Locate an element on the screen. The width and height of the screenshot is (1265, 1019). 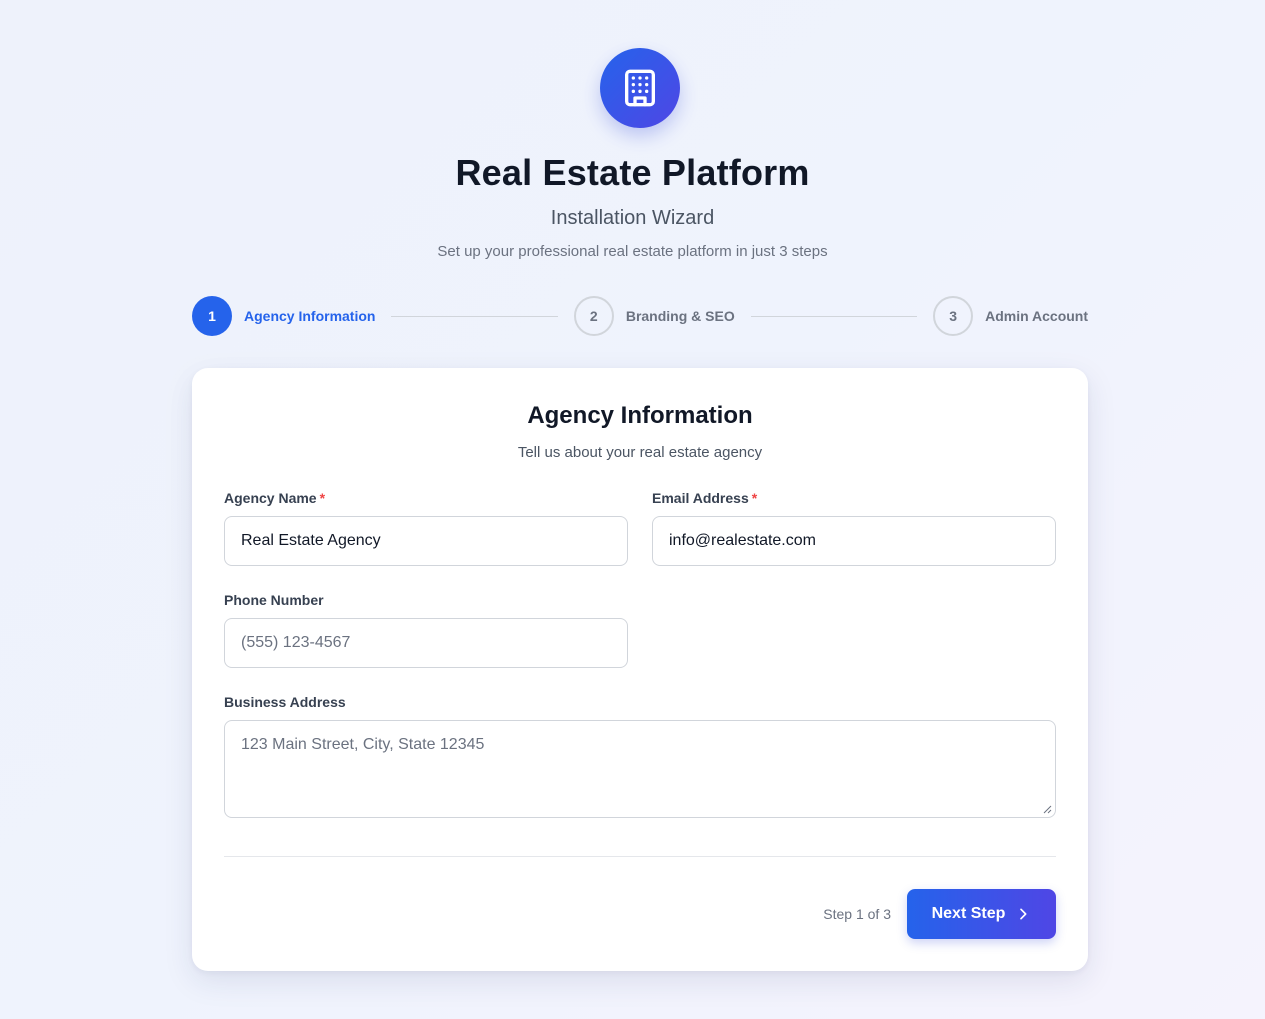
agency-name-input: Real Estate Agency is located at coordinates (426, 541).